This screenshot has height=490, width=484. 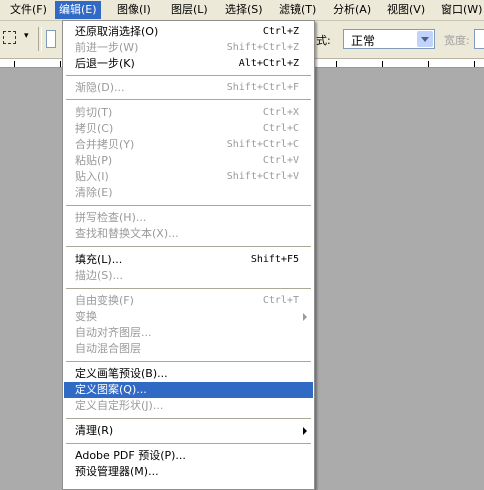 What do you see at coordinates (363, 41) in the screenshot?
I see `style-select-value: 正常` at bounding box center [363, 41].